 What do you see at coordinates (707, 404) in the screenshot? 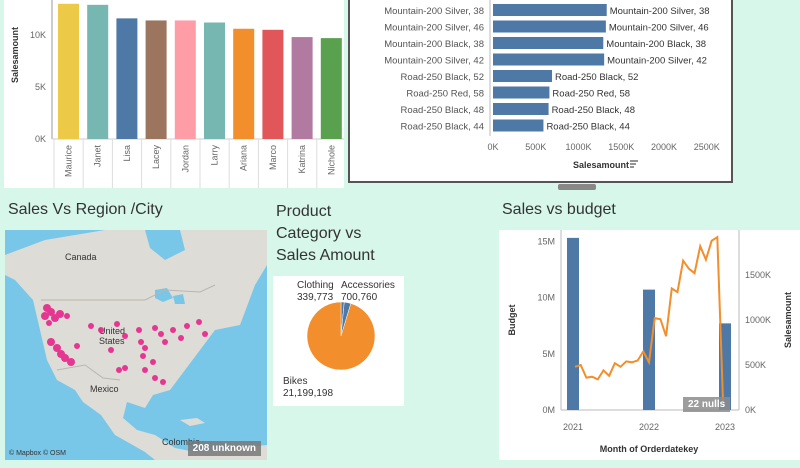
I see `nulls-badge: 22 nulls` at bounding box center [707, 404].